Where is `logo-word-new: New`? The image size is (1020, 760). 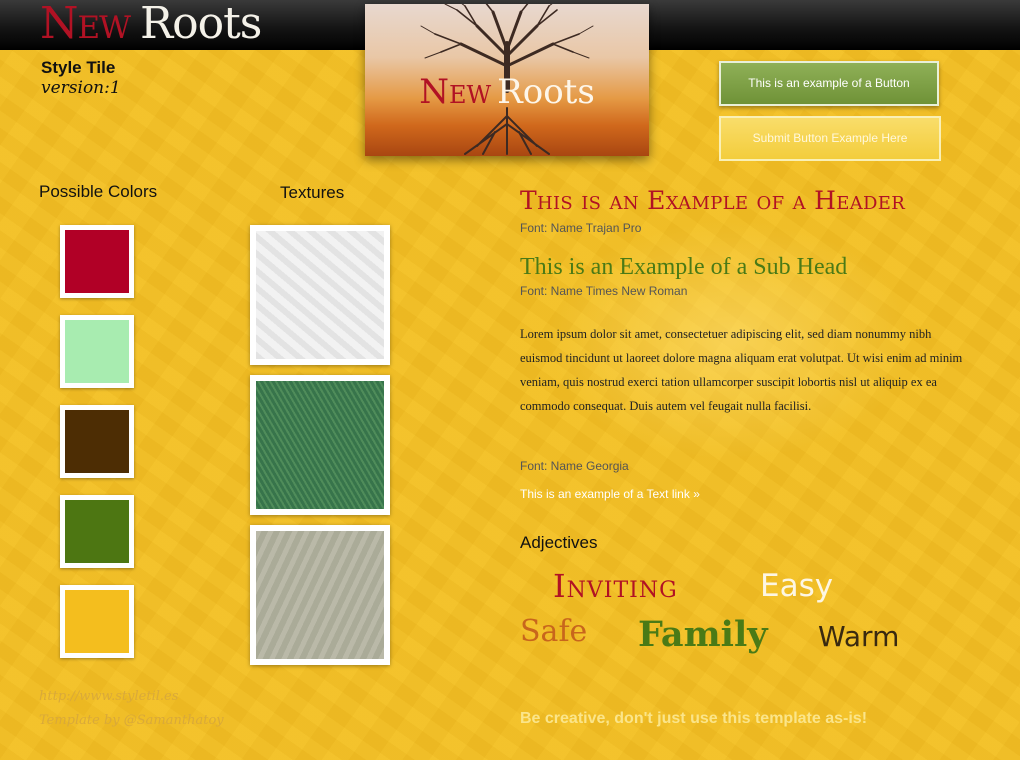
logo-word-new: New is located at coordinates (85, 24).